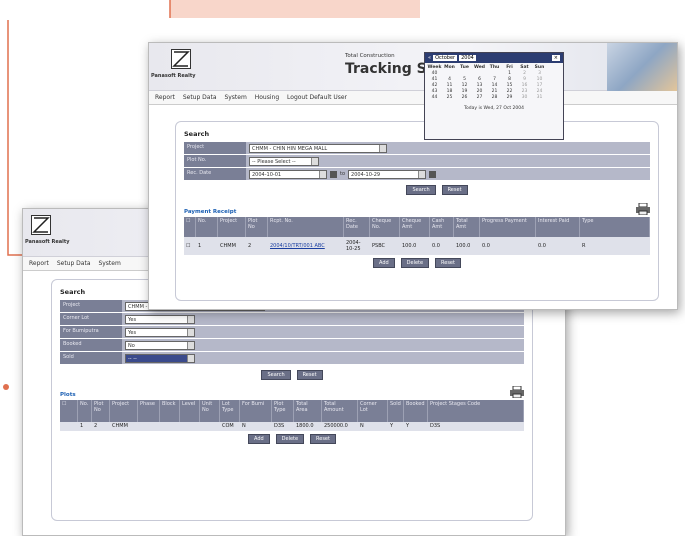  Describe the element at coordinates (539, 91) in the screenshot. I see `calendar-day: 24` at that location.